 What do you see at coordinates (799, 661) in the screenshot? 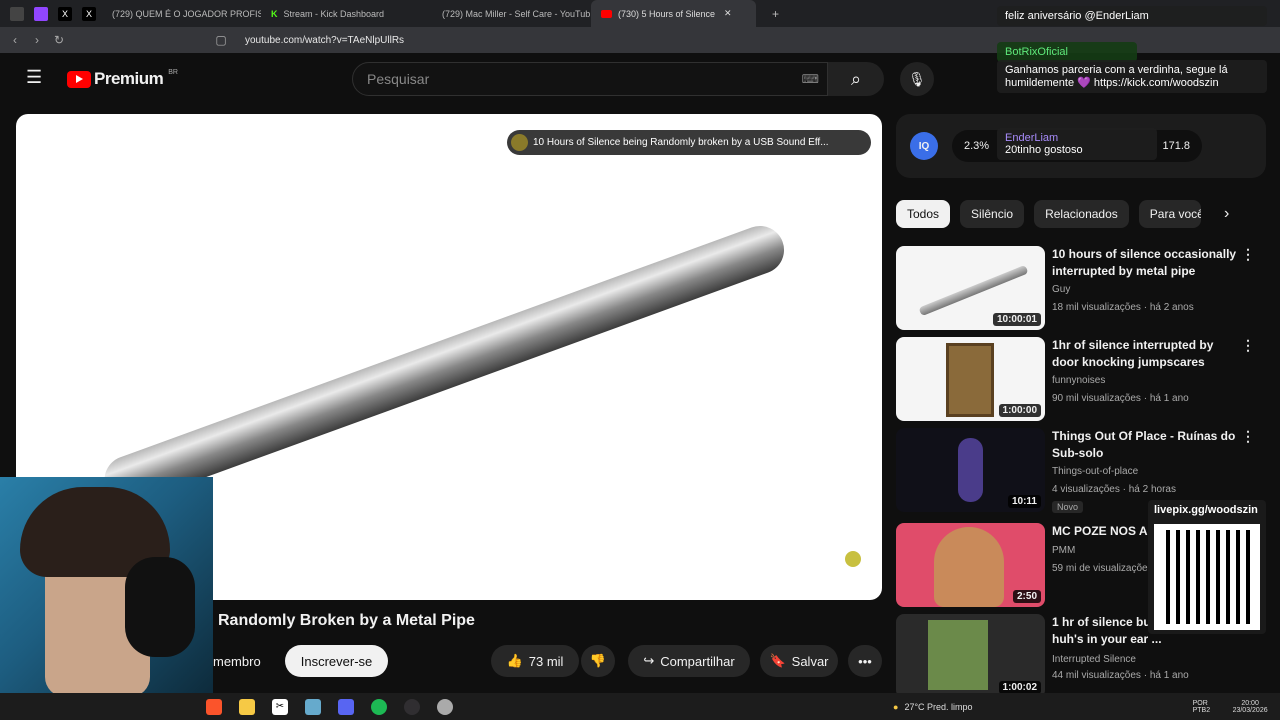
I see `save-button: 🔖 Salvar` at bounding box center [799, 661].